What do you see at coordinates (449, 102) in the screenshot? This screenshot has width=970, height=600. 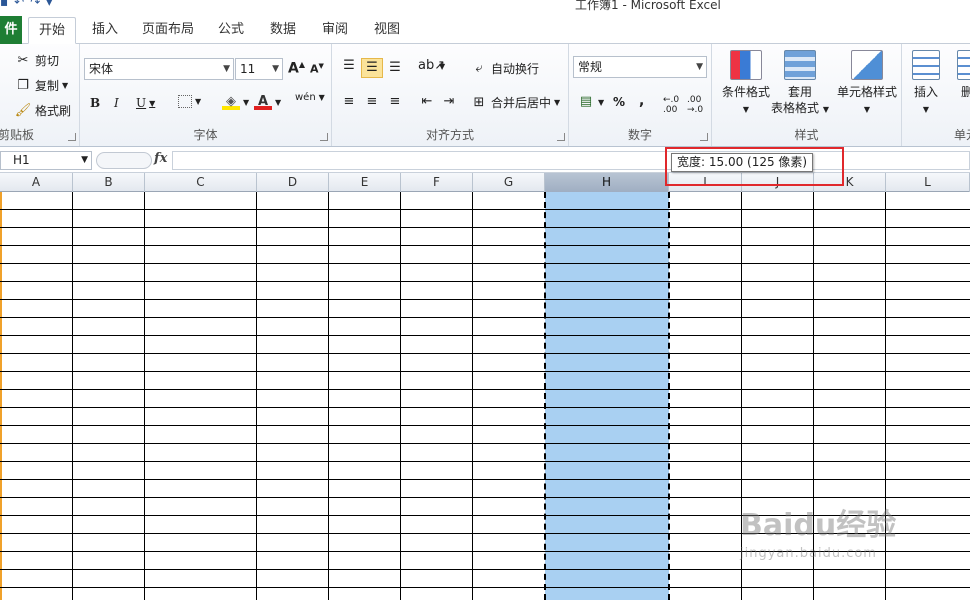 I see `increase-indent-button: ⇥` at bounding box center [449, 102].